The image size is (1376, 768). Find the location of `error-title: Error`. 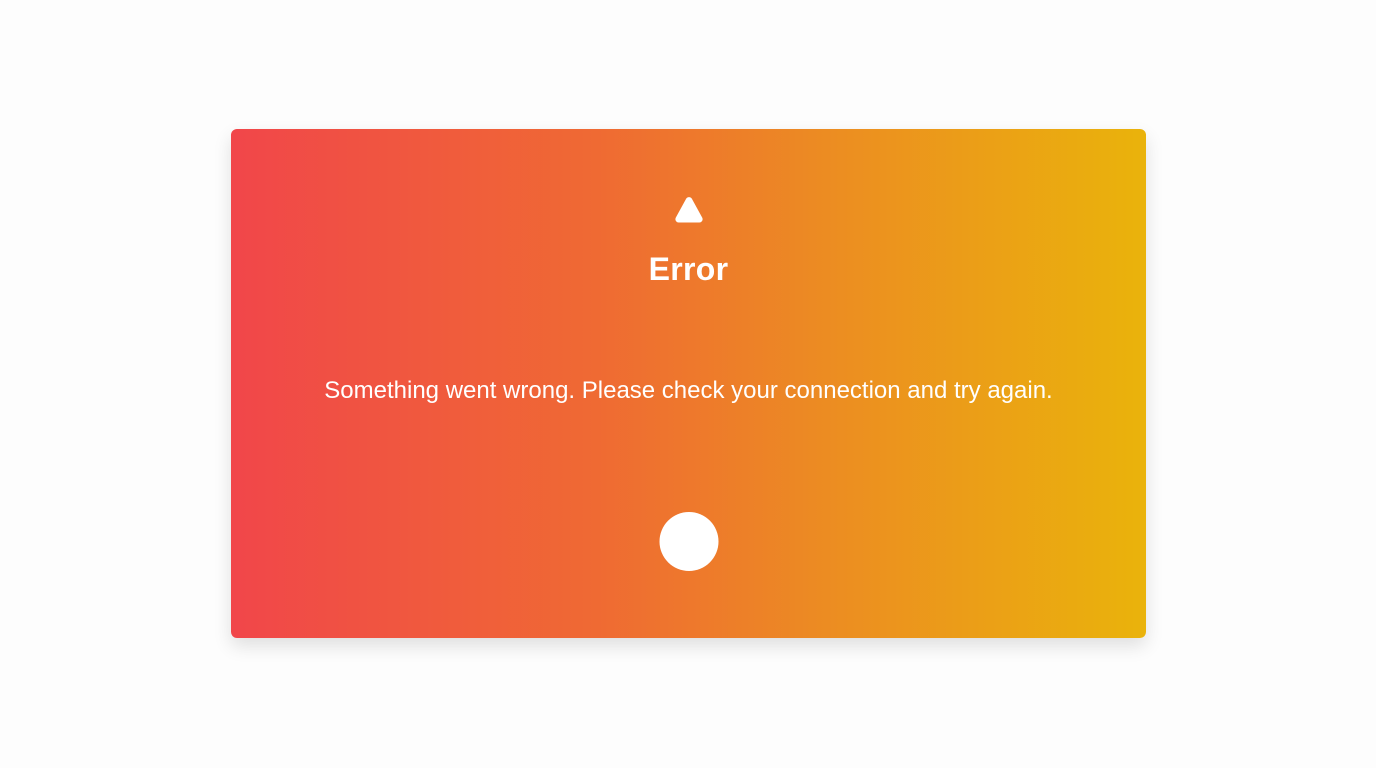

error-title: Error is located at coordinates (688, 269).